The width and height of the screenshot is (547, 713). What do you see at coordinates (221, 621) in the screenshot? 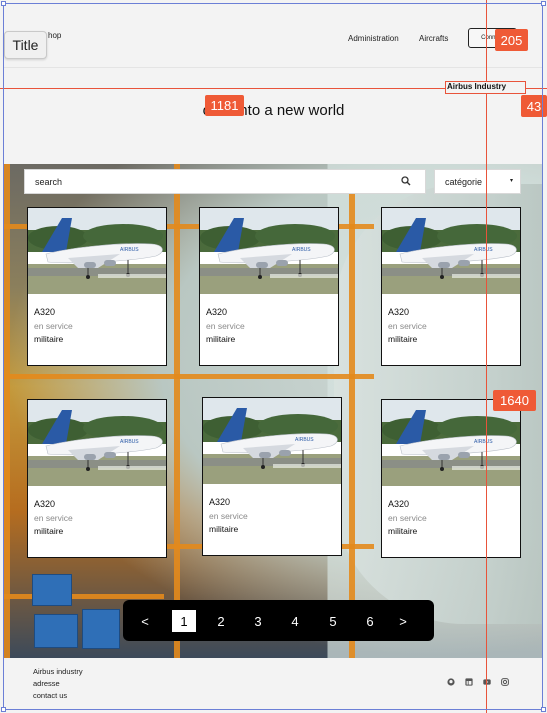
I see `page-button-2: 2` at bounding box center [221, 621].